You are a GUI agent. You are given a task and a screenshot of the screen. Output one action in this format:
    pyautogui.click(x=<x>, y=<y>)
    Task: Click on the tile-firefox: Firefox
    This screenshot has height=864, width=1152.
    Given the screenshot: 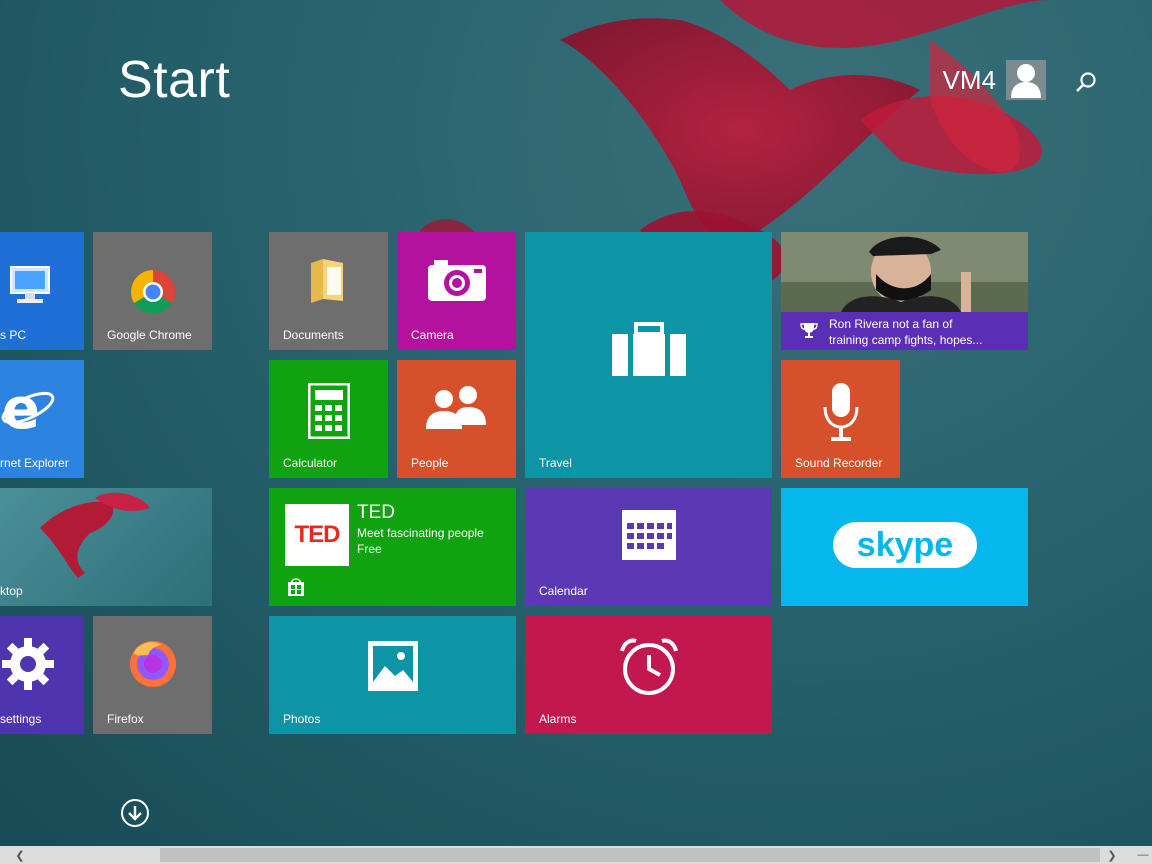 What is the action you would take?
    pyautogui.click(x=152, y=675)
    